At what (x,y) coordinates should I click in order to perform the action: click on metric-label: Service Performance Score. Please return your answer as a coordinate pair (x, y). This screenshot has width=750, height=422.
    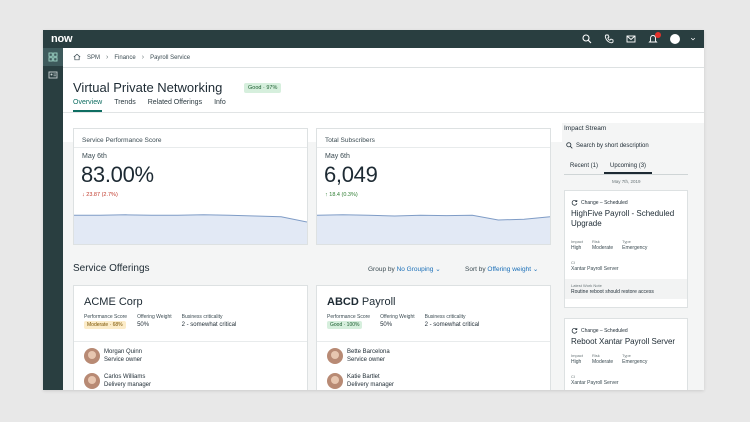
    Looking at the image, I should click on (122, 140).